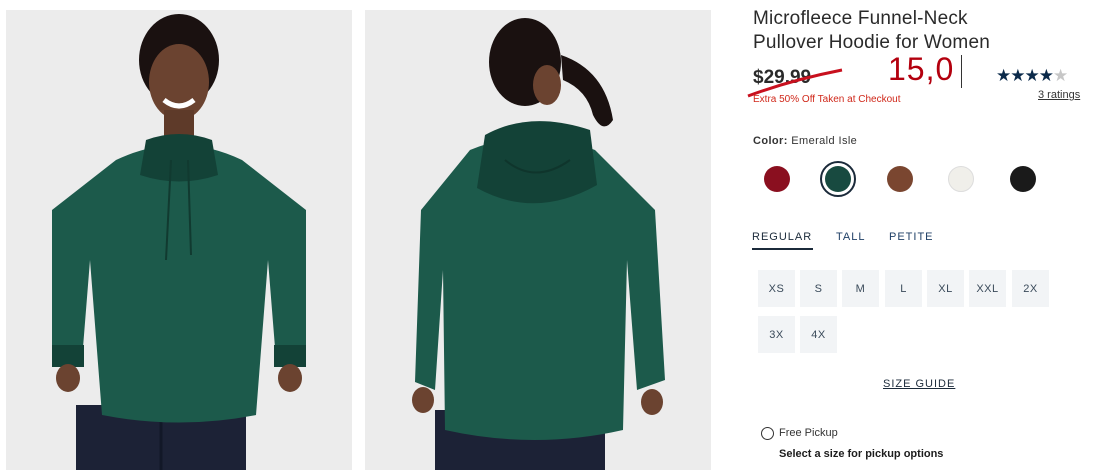 The image size is (1106, 470). Describe the element at coordinates (1060, 75) in the screenshot. I see `star-empty-icon: ★` at that location.